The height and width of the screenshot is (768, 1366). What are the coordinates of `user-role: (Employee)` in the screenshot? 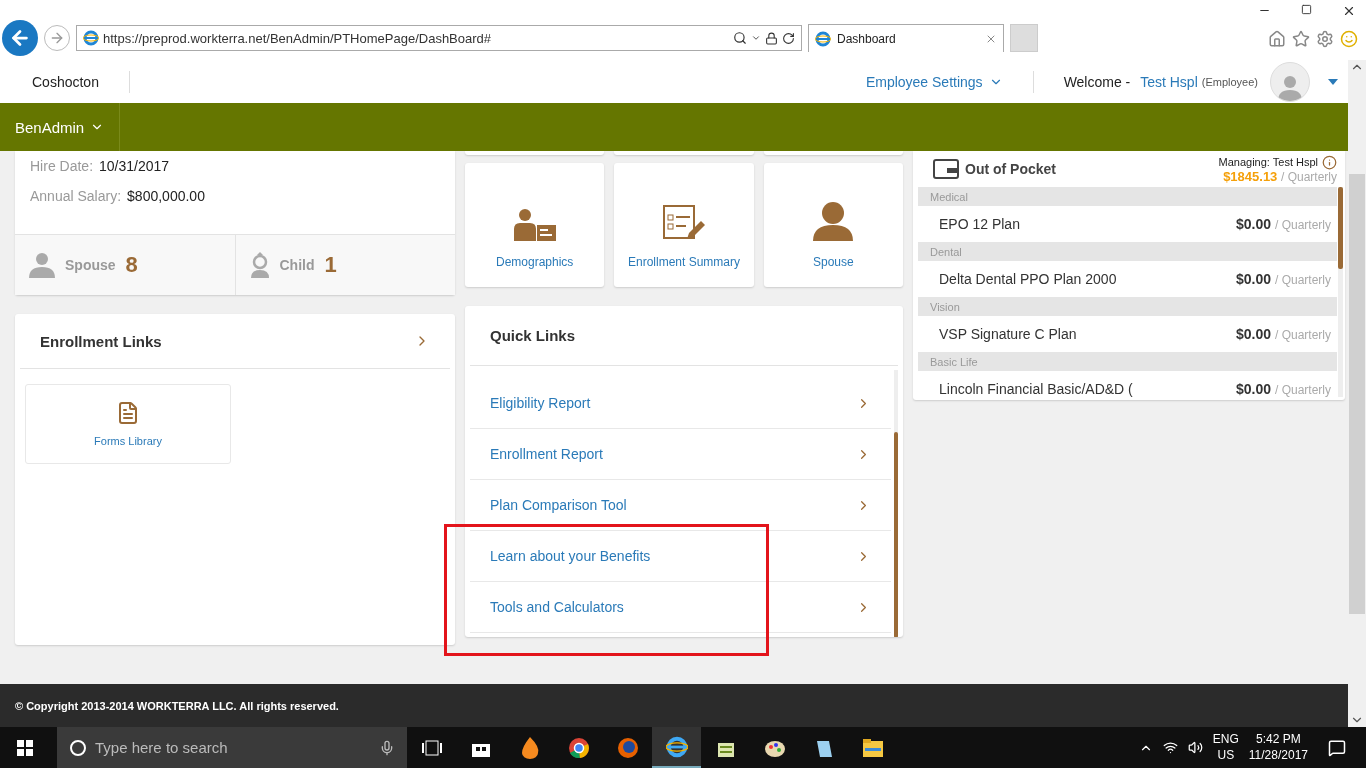 It's located at (1229, 81).